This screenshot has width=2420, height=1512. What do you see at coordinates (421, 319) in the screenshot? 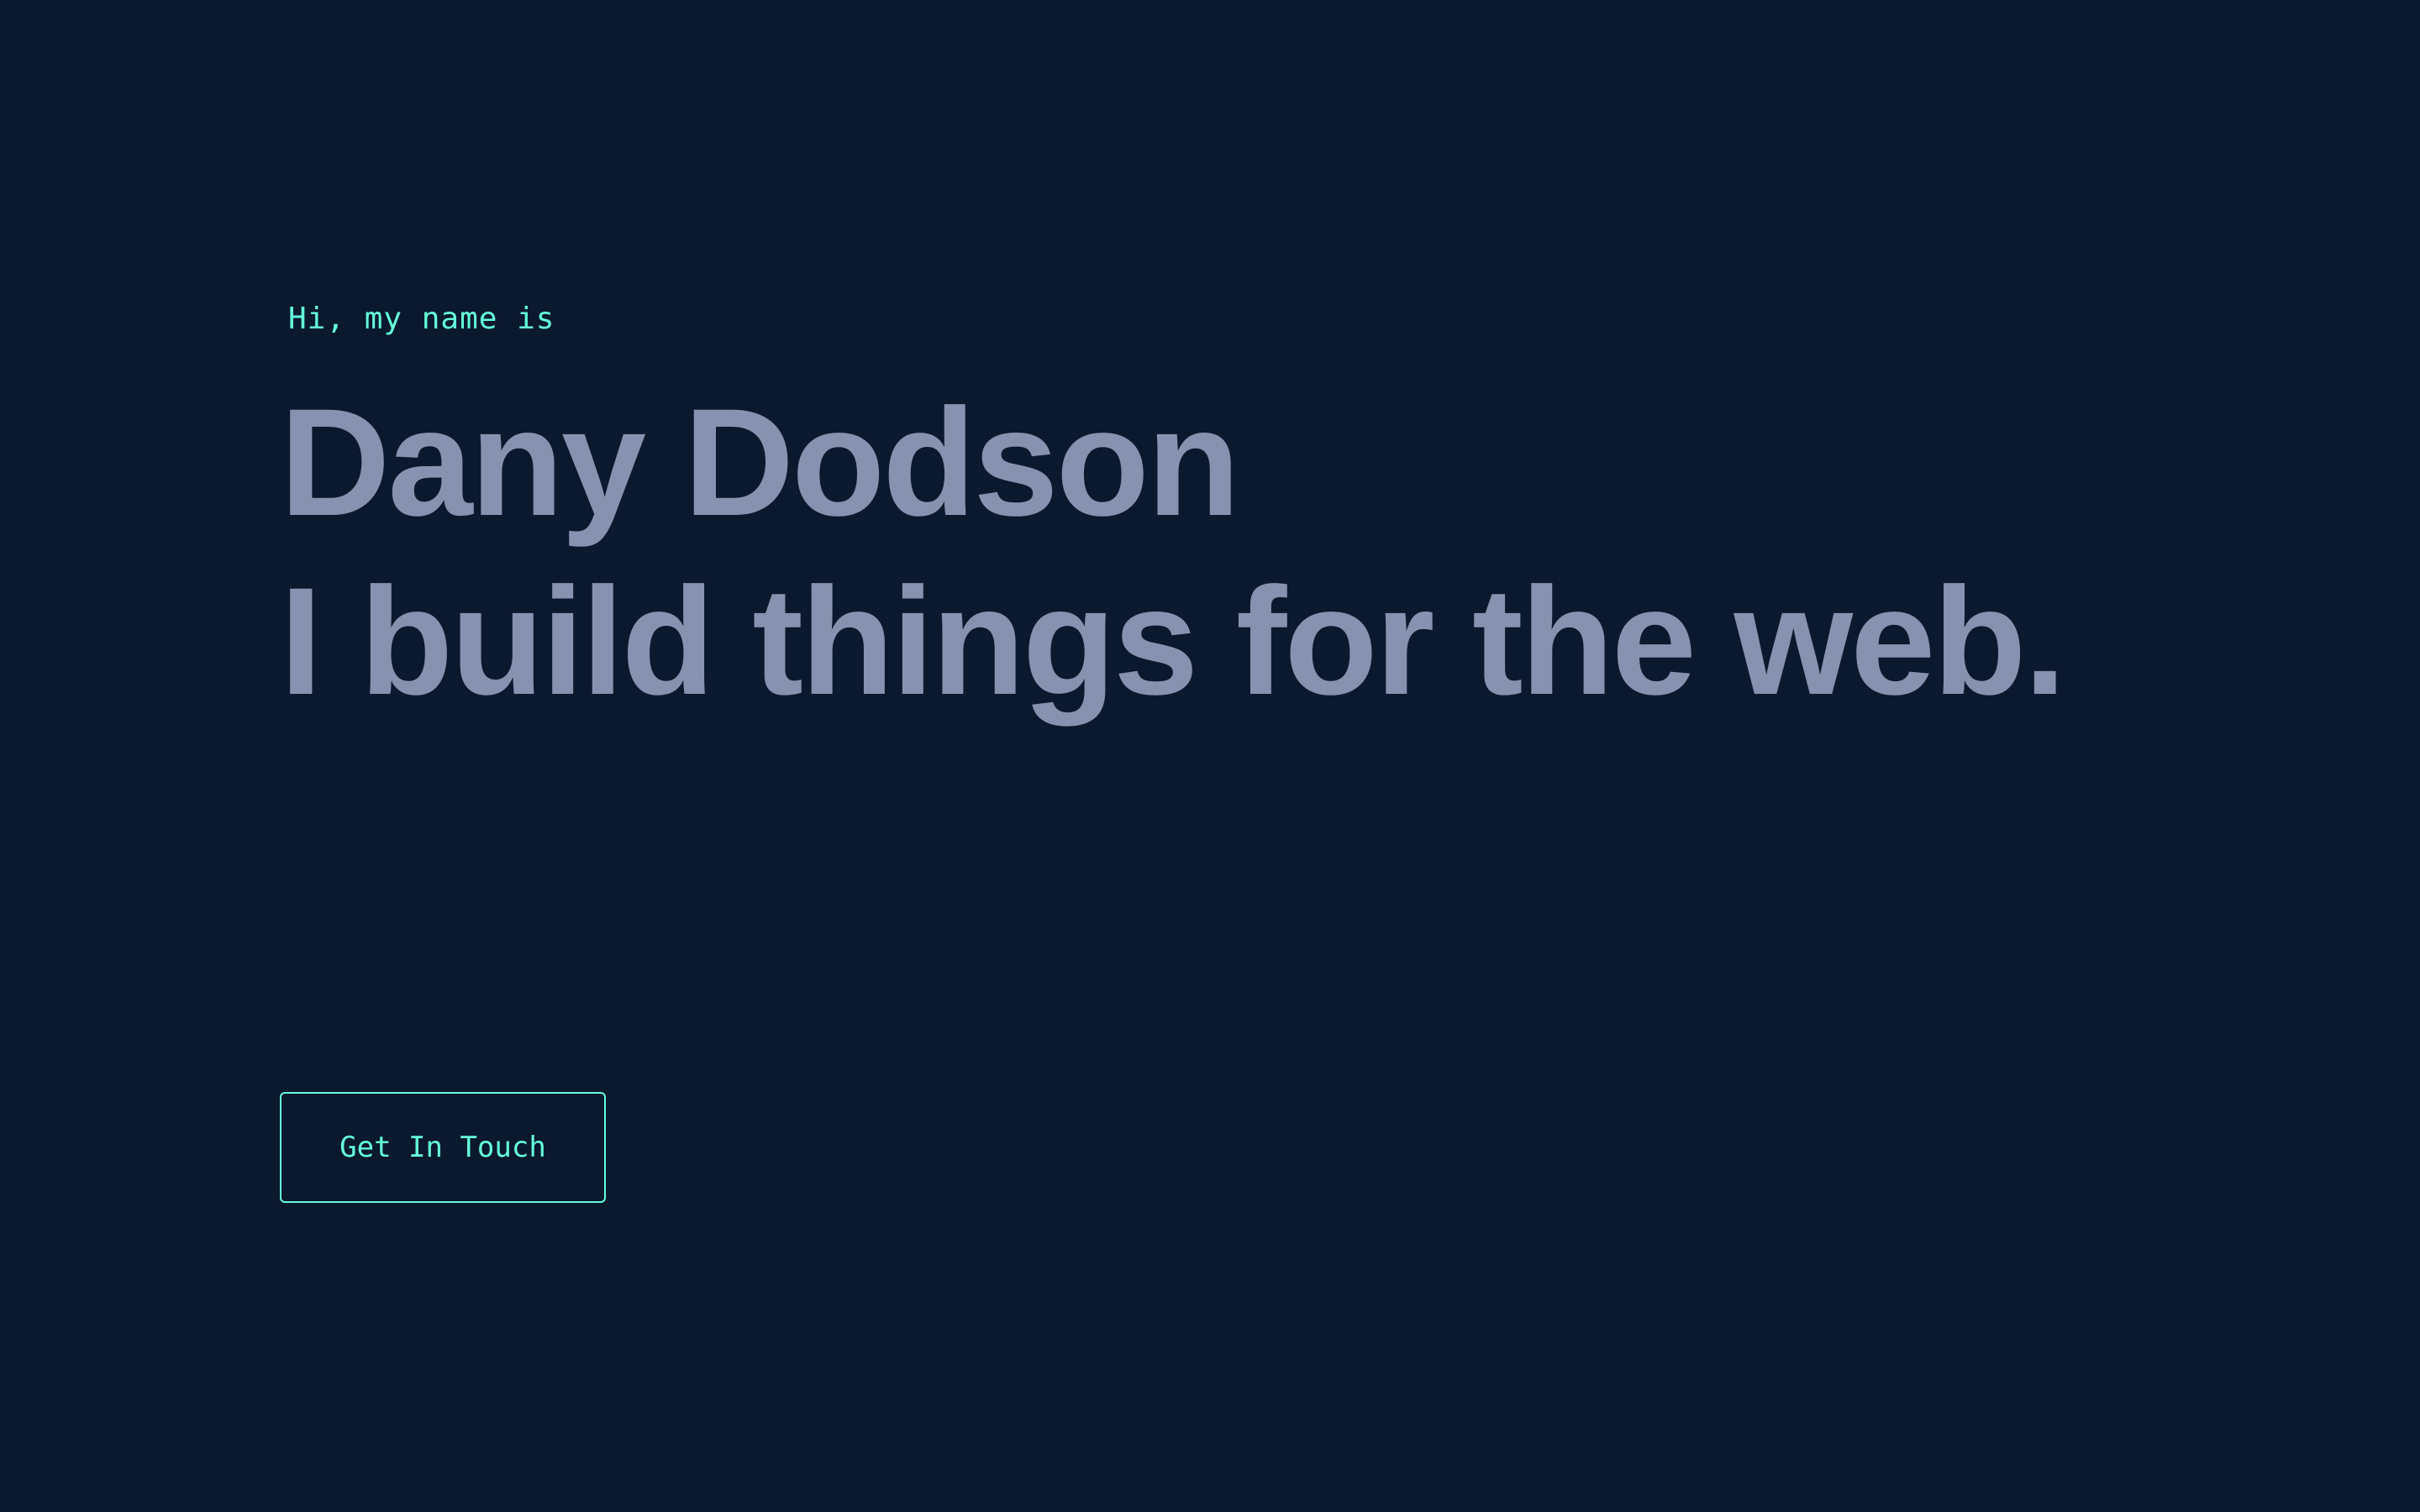
I see `greeting-text: Hi, my name is` at bounding box center [421, 319].